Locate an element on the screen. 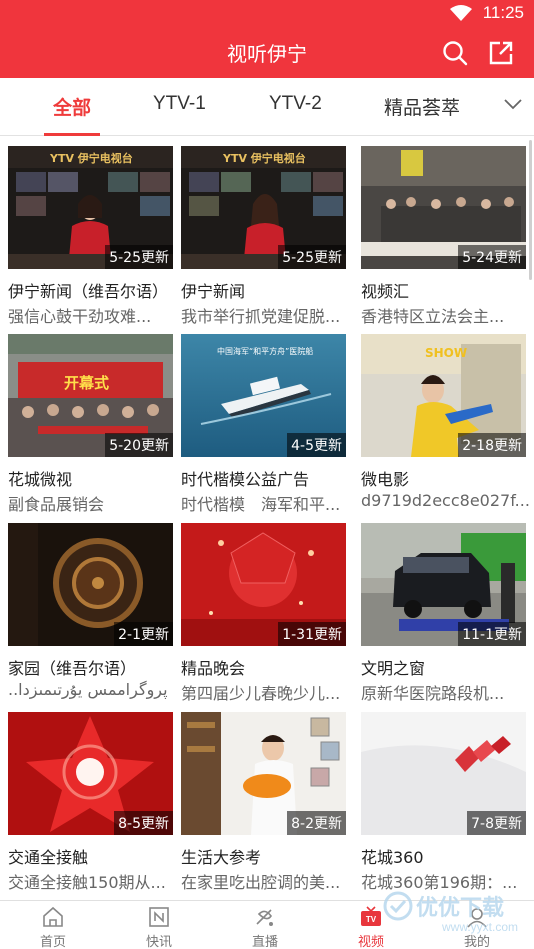 The height and width of the screenshot is (949, 534). search-icon is located at coordinates (455, 53).